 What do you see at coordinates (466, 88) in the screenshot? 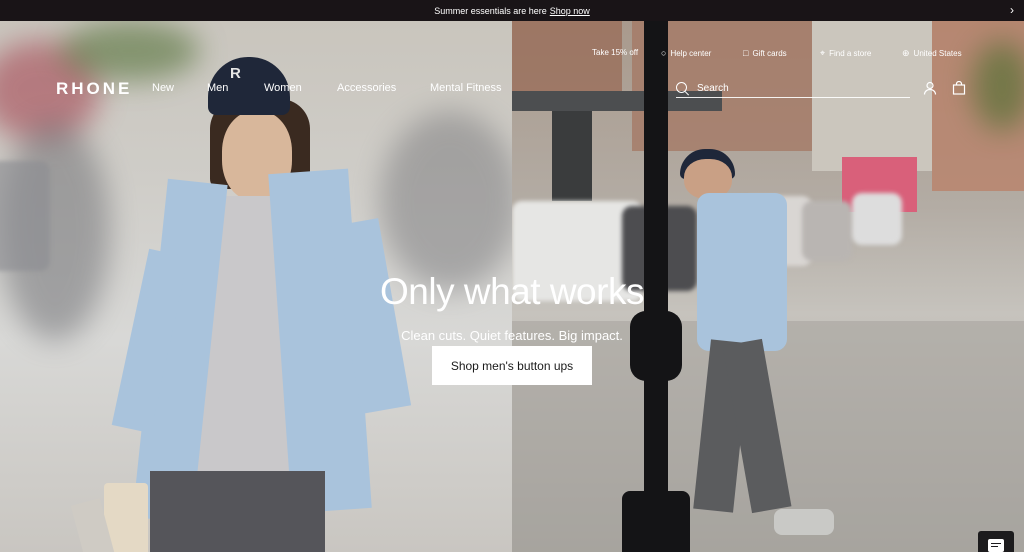
I see `nav-mental-fitness: Mental Fitness` at bounding box center [466, 88].